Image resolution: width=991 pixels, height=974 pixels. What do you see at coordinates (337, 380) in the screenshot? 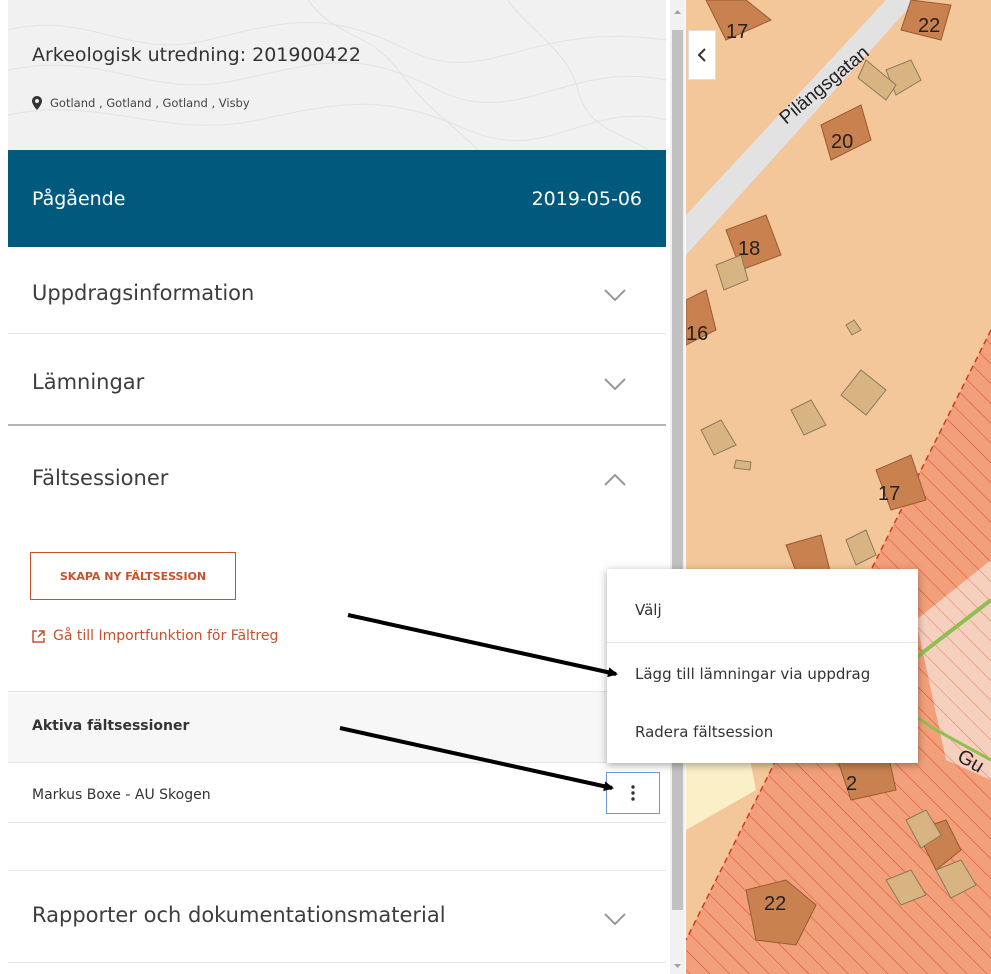
I see `section-lamningar: Lämningar` at bounding box center [337, 380].